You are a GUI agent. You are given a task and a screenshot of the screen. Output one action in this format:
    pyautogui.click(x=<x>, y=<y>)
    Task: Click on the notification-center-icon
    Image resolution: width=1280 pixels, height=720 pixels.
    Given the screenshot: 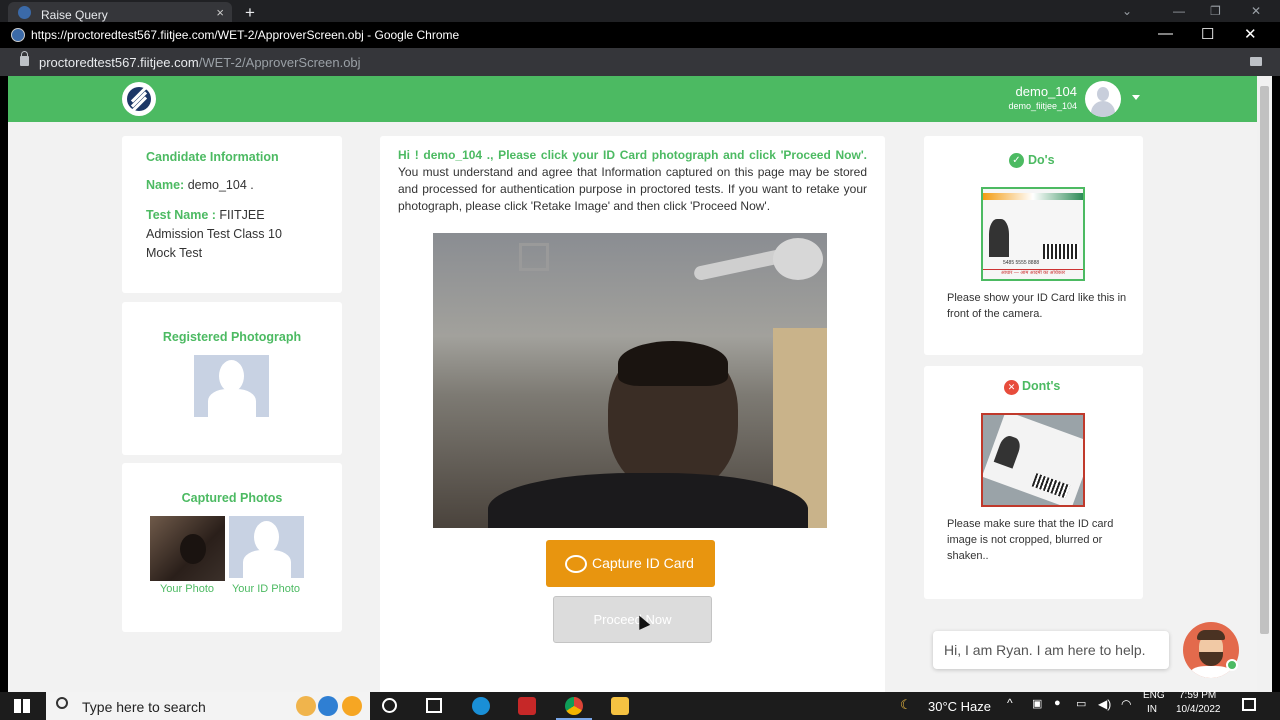 What is the action you would take?
    pyautogui.click(x=1249, y=704)
    